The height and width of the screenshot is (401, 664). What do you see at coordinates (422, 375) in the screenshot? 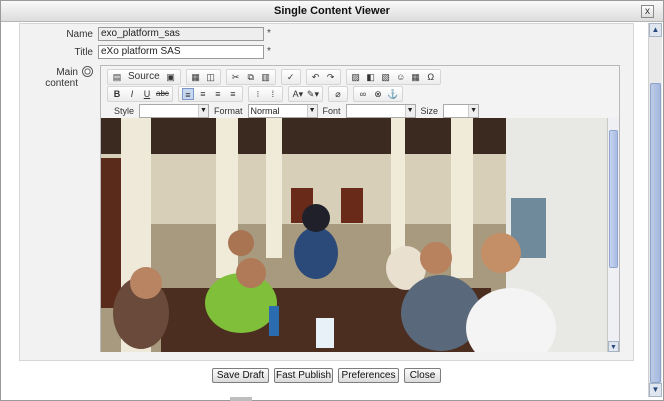
I see `close-button: Close` at bounding box center [422, 375].